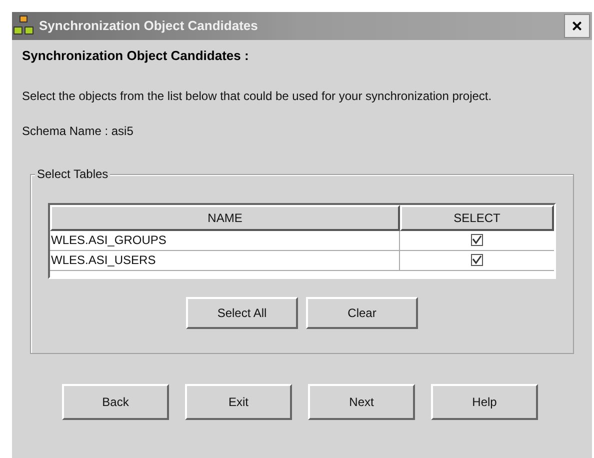  What do you see at coordinates (577, 26) in the screenshot?
I see `close-button: ×` at bounding box center [577, 26].